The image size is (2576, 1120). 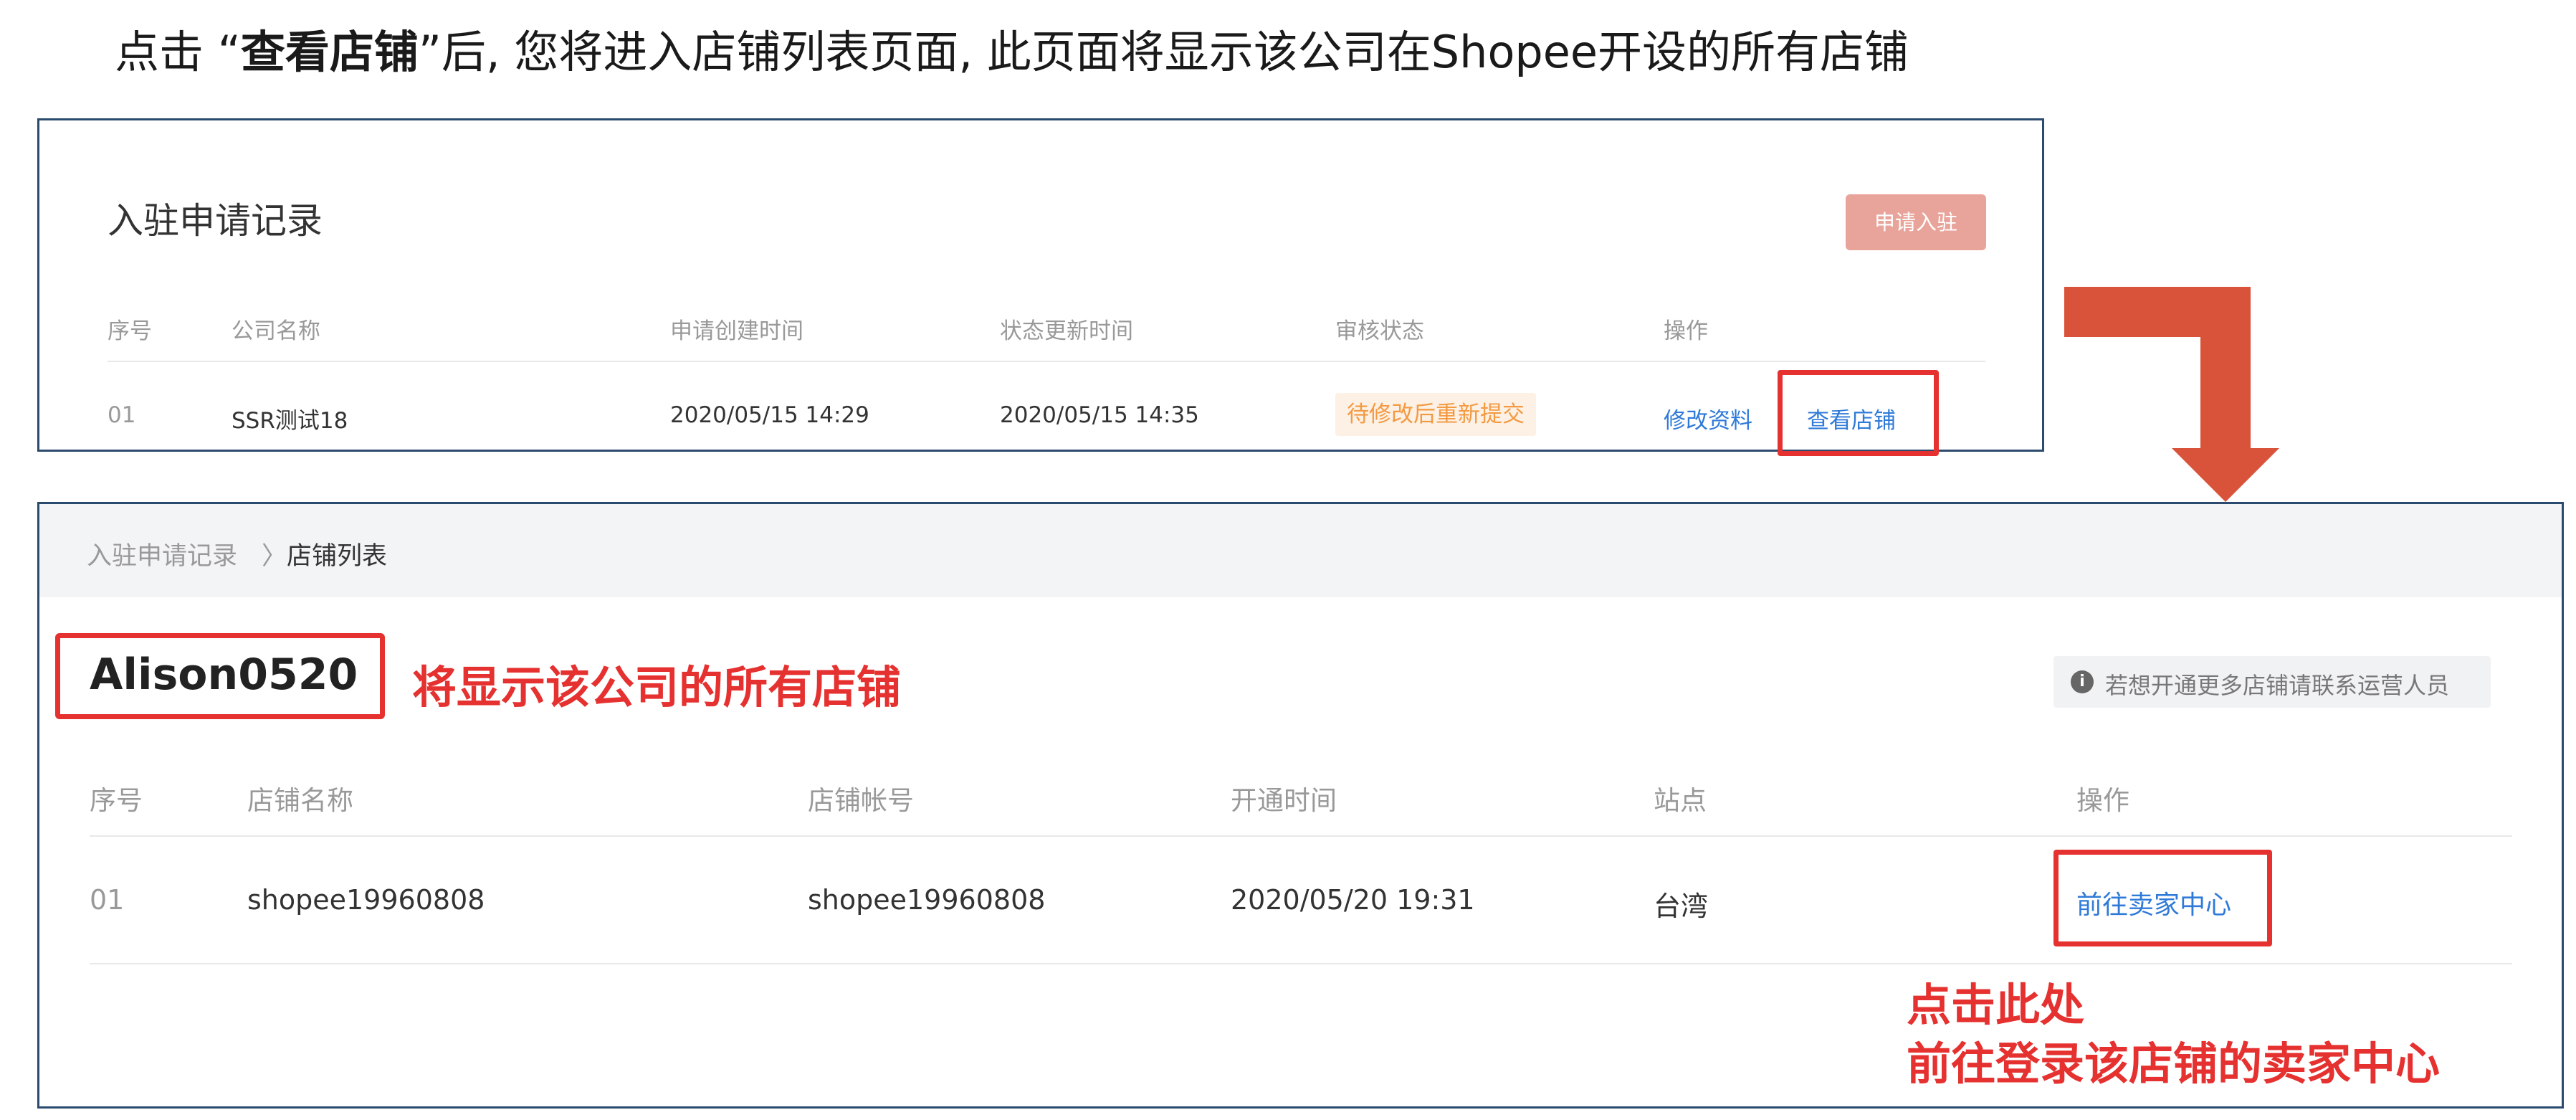 I want to click on col-header-site: 站点, so click(x=1680, y=800).